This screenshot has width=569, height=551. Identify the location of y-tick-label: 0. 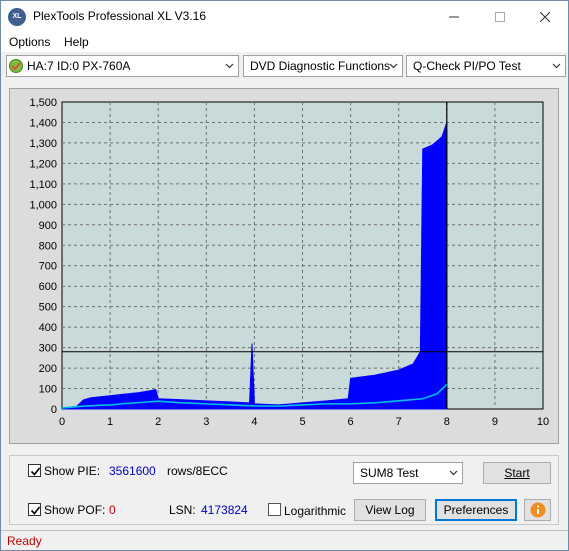
(54, 410).